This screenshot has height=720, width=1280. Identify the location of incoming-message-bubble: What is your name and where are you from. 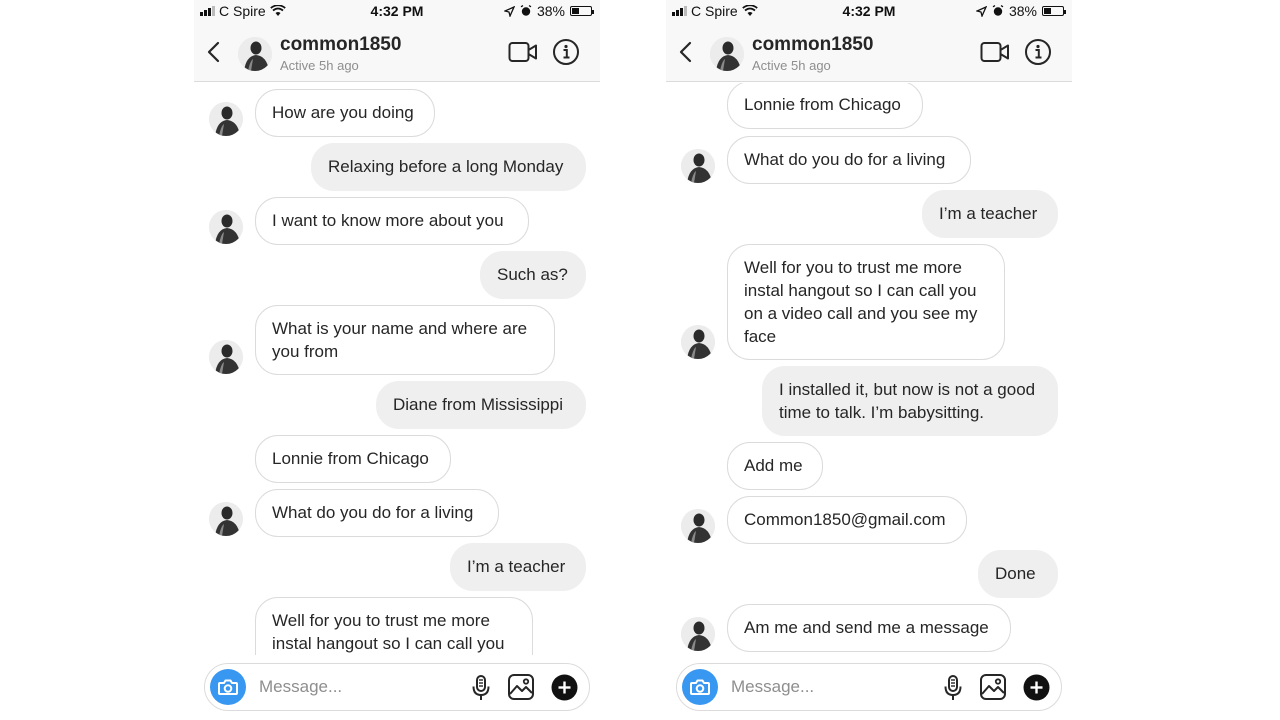
(405, 340).